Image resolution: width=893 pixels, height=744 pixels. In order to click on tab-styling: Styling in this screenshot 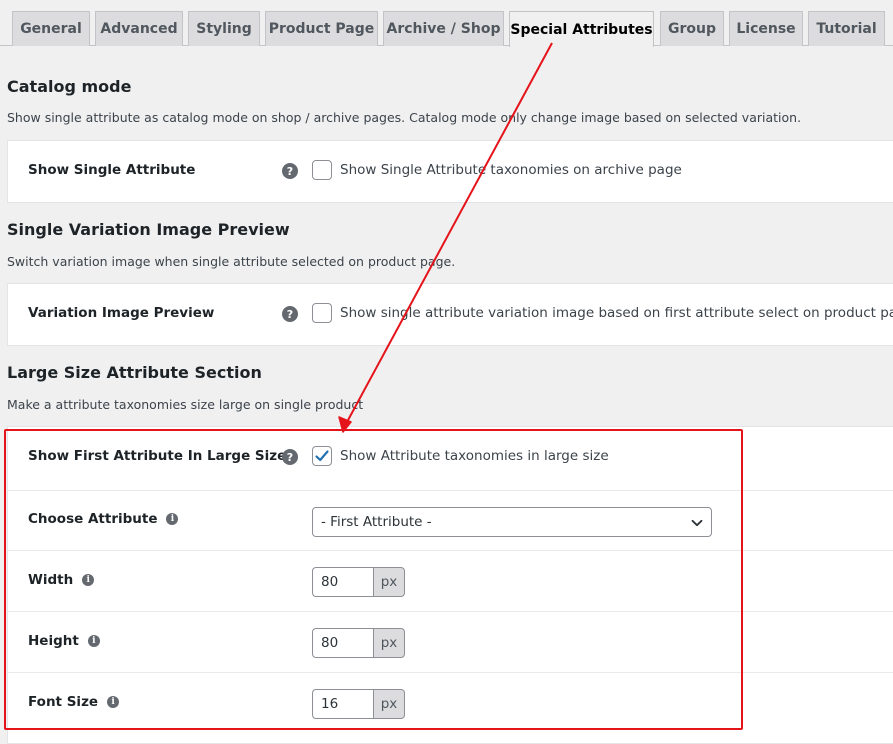, I will do `click(224, 28)`.